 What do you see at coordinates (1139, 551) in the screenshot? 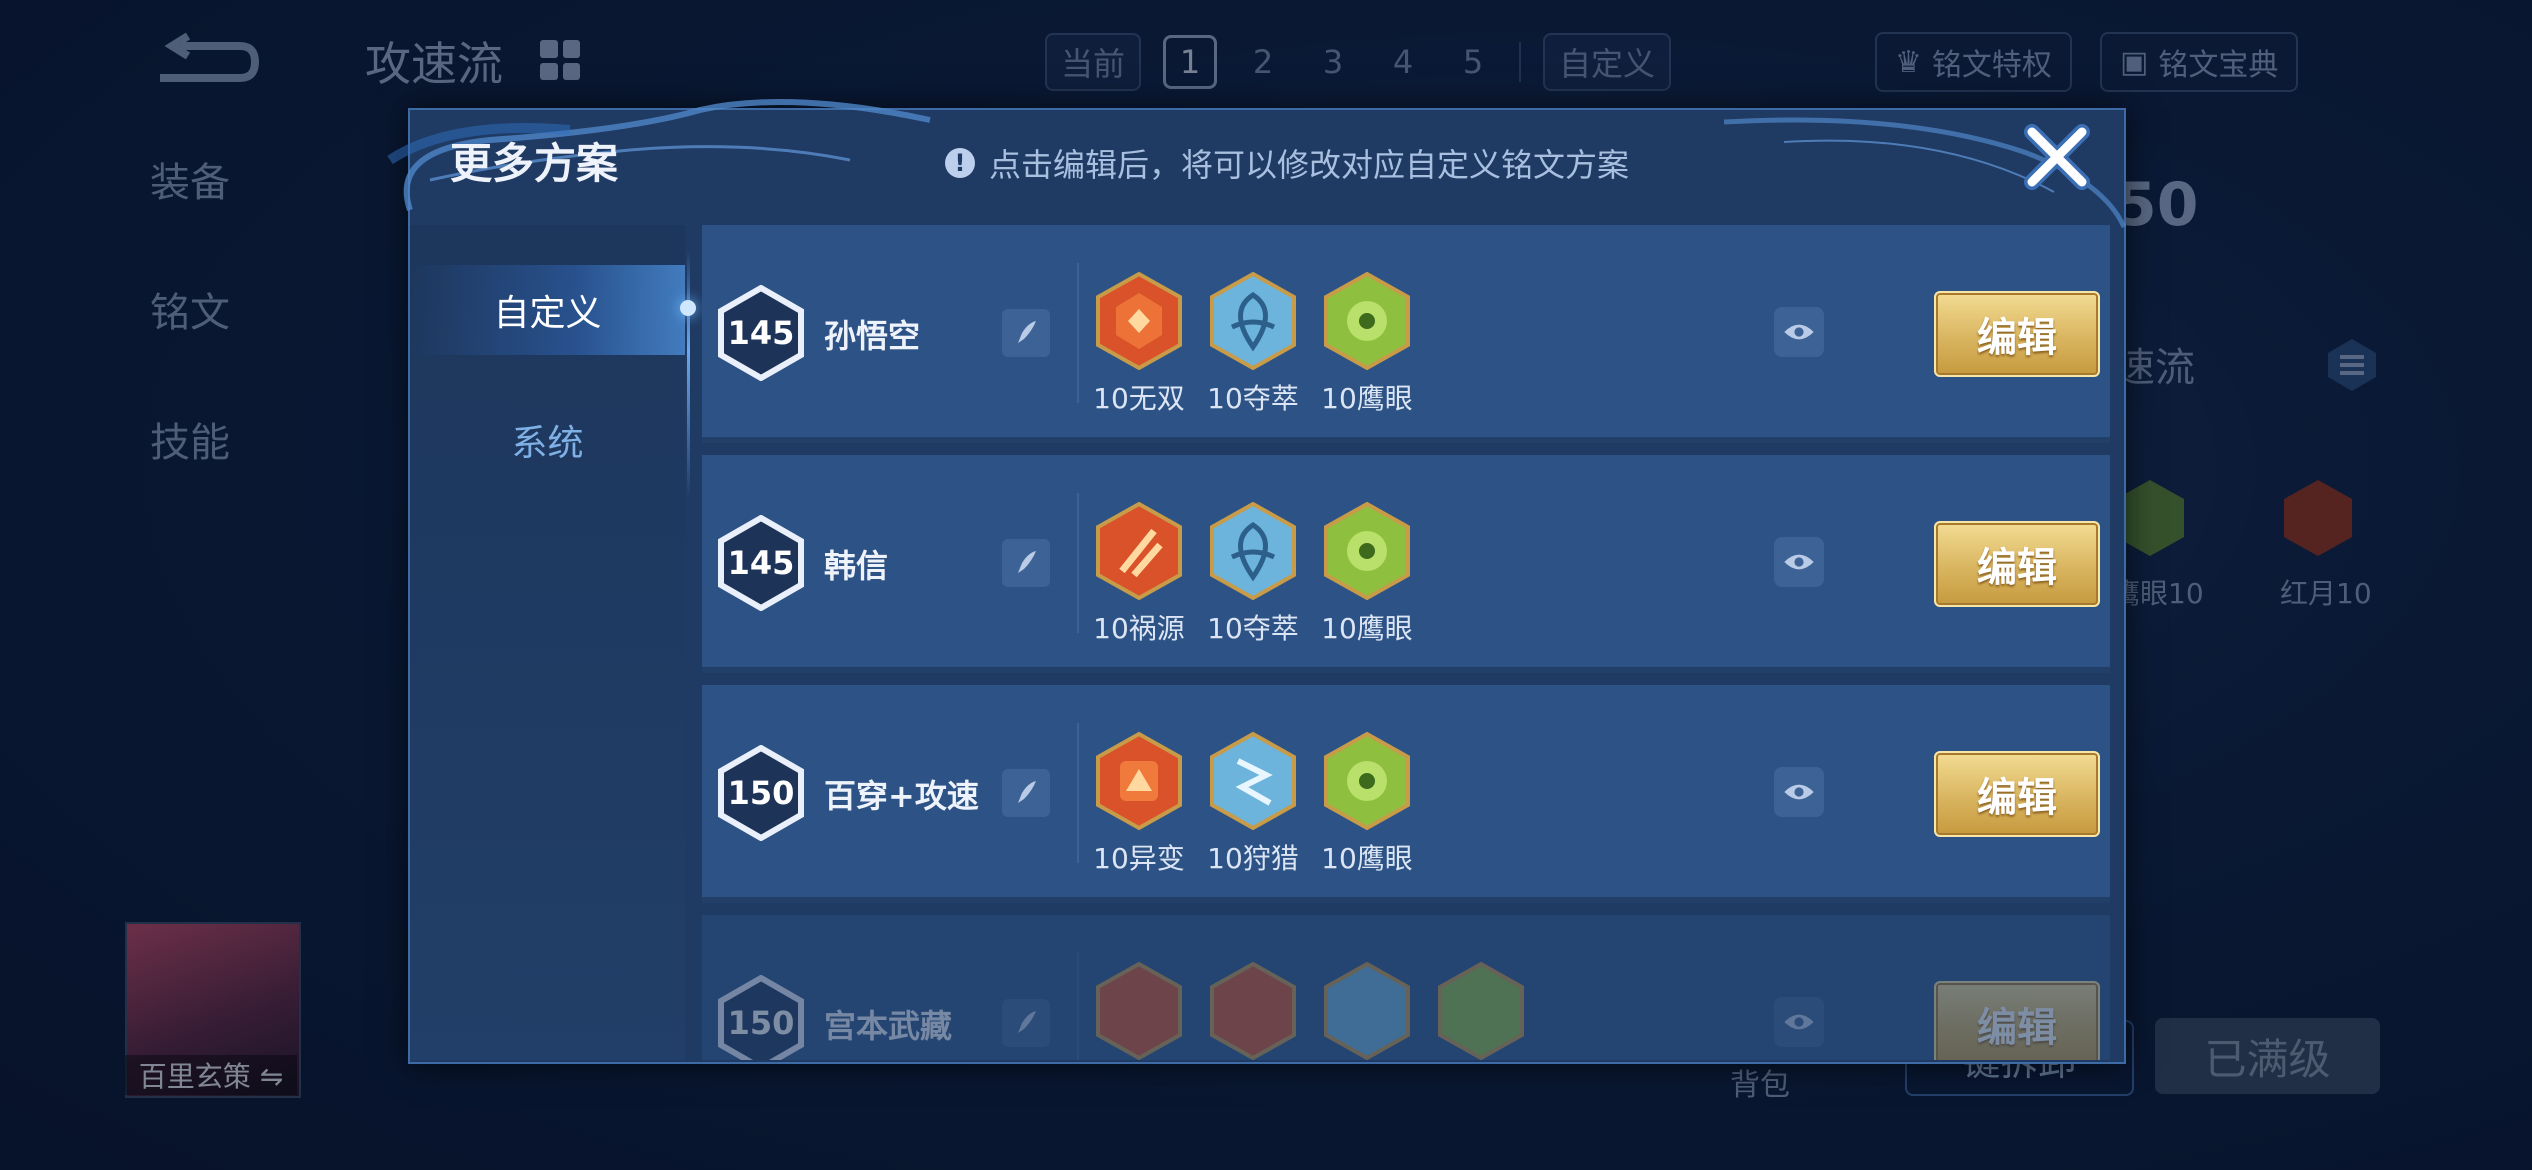
I see `huoyuan-rune-icon` at bounding box center [1139, 551].